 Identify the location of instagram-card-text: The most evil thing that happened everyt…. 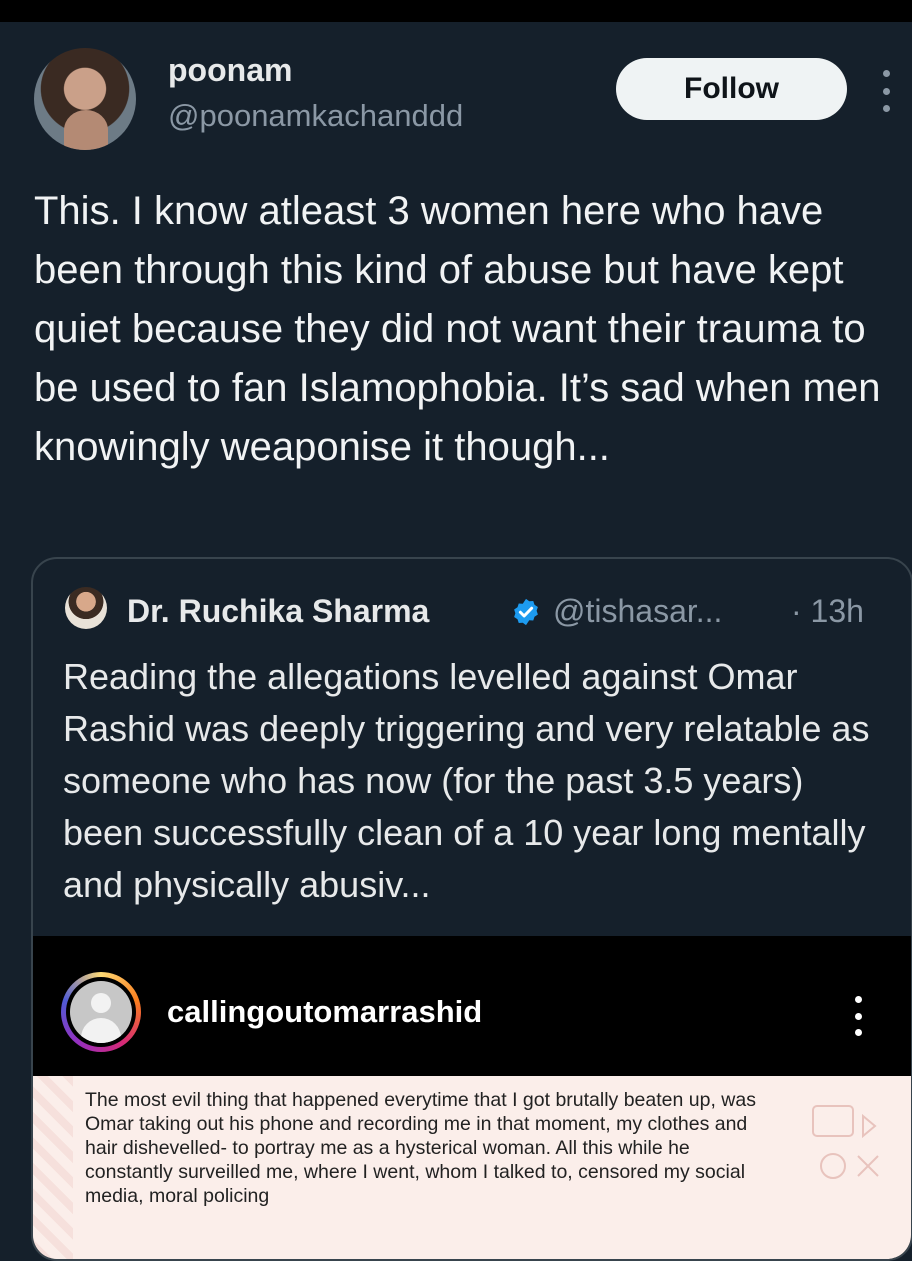
(420, 1148).